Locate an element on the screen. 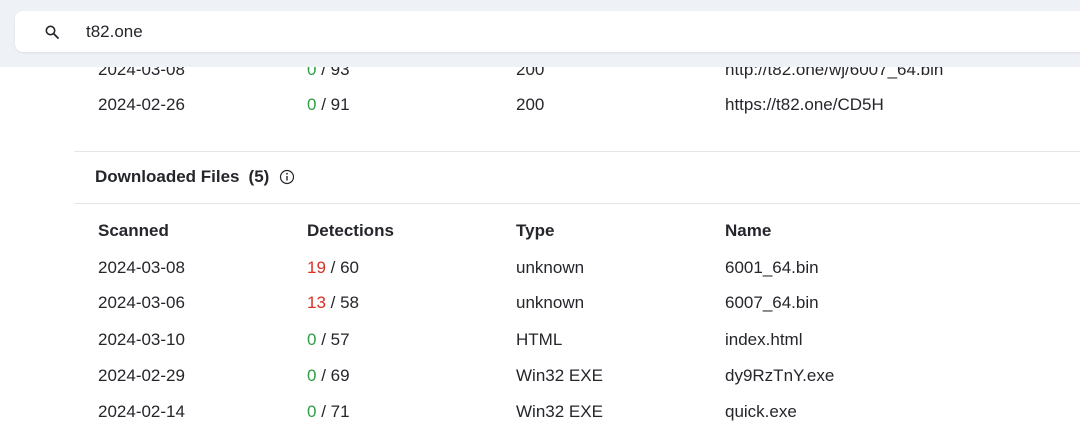  section-count: (5) is located at coordinates (259, 176).